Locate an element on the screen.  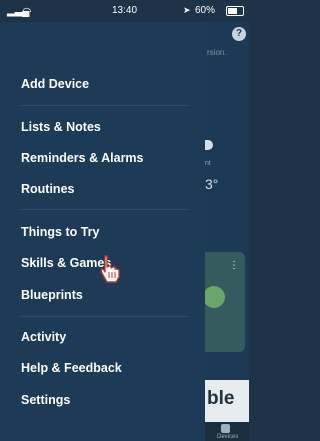
menu-help-feedback: Help & Feedback is located at coordinates (71, 371).